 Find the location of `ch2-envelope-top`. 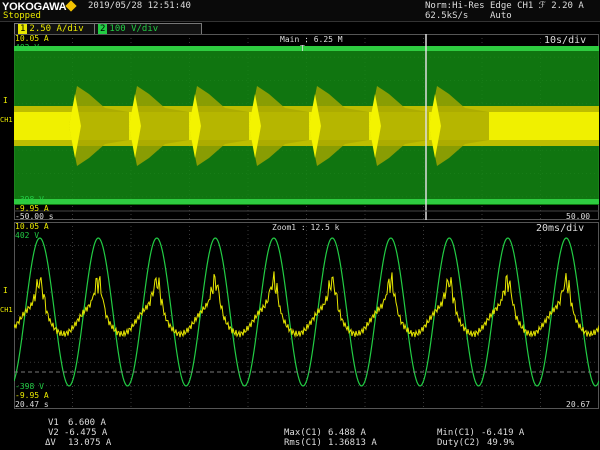

ch2-envelope-top is located at coordinates (306, 48).